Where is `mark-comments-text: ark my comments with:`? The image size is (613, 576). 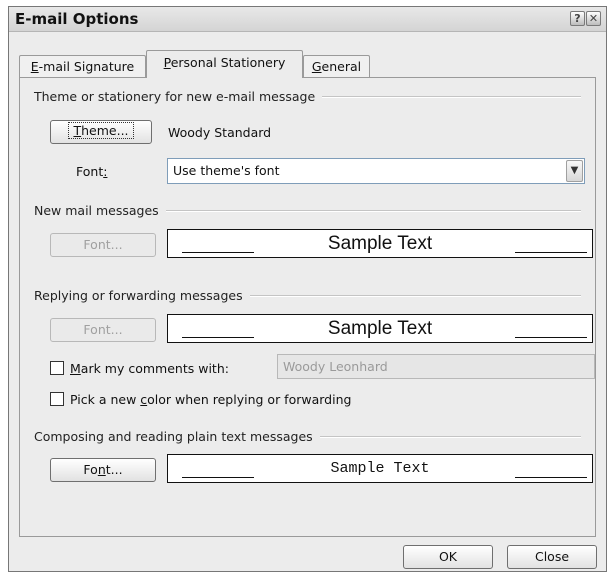 mark-comments-text: ark my comments with: is located at coordinates (154, 368).